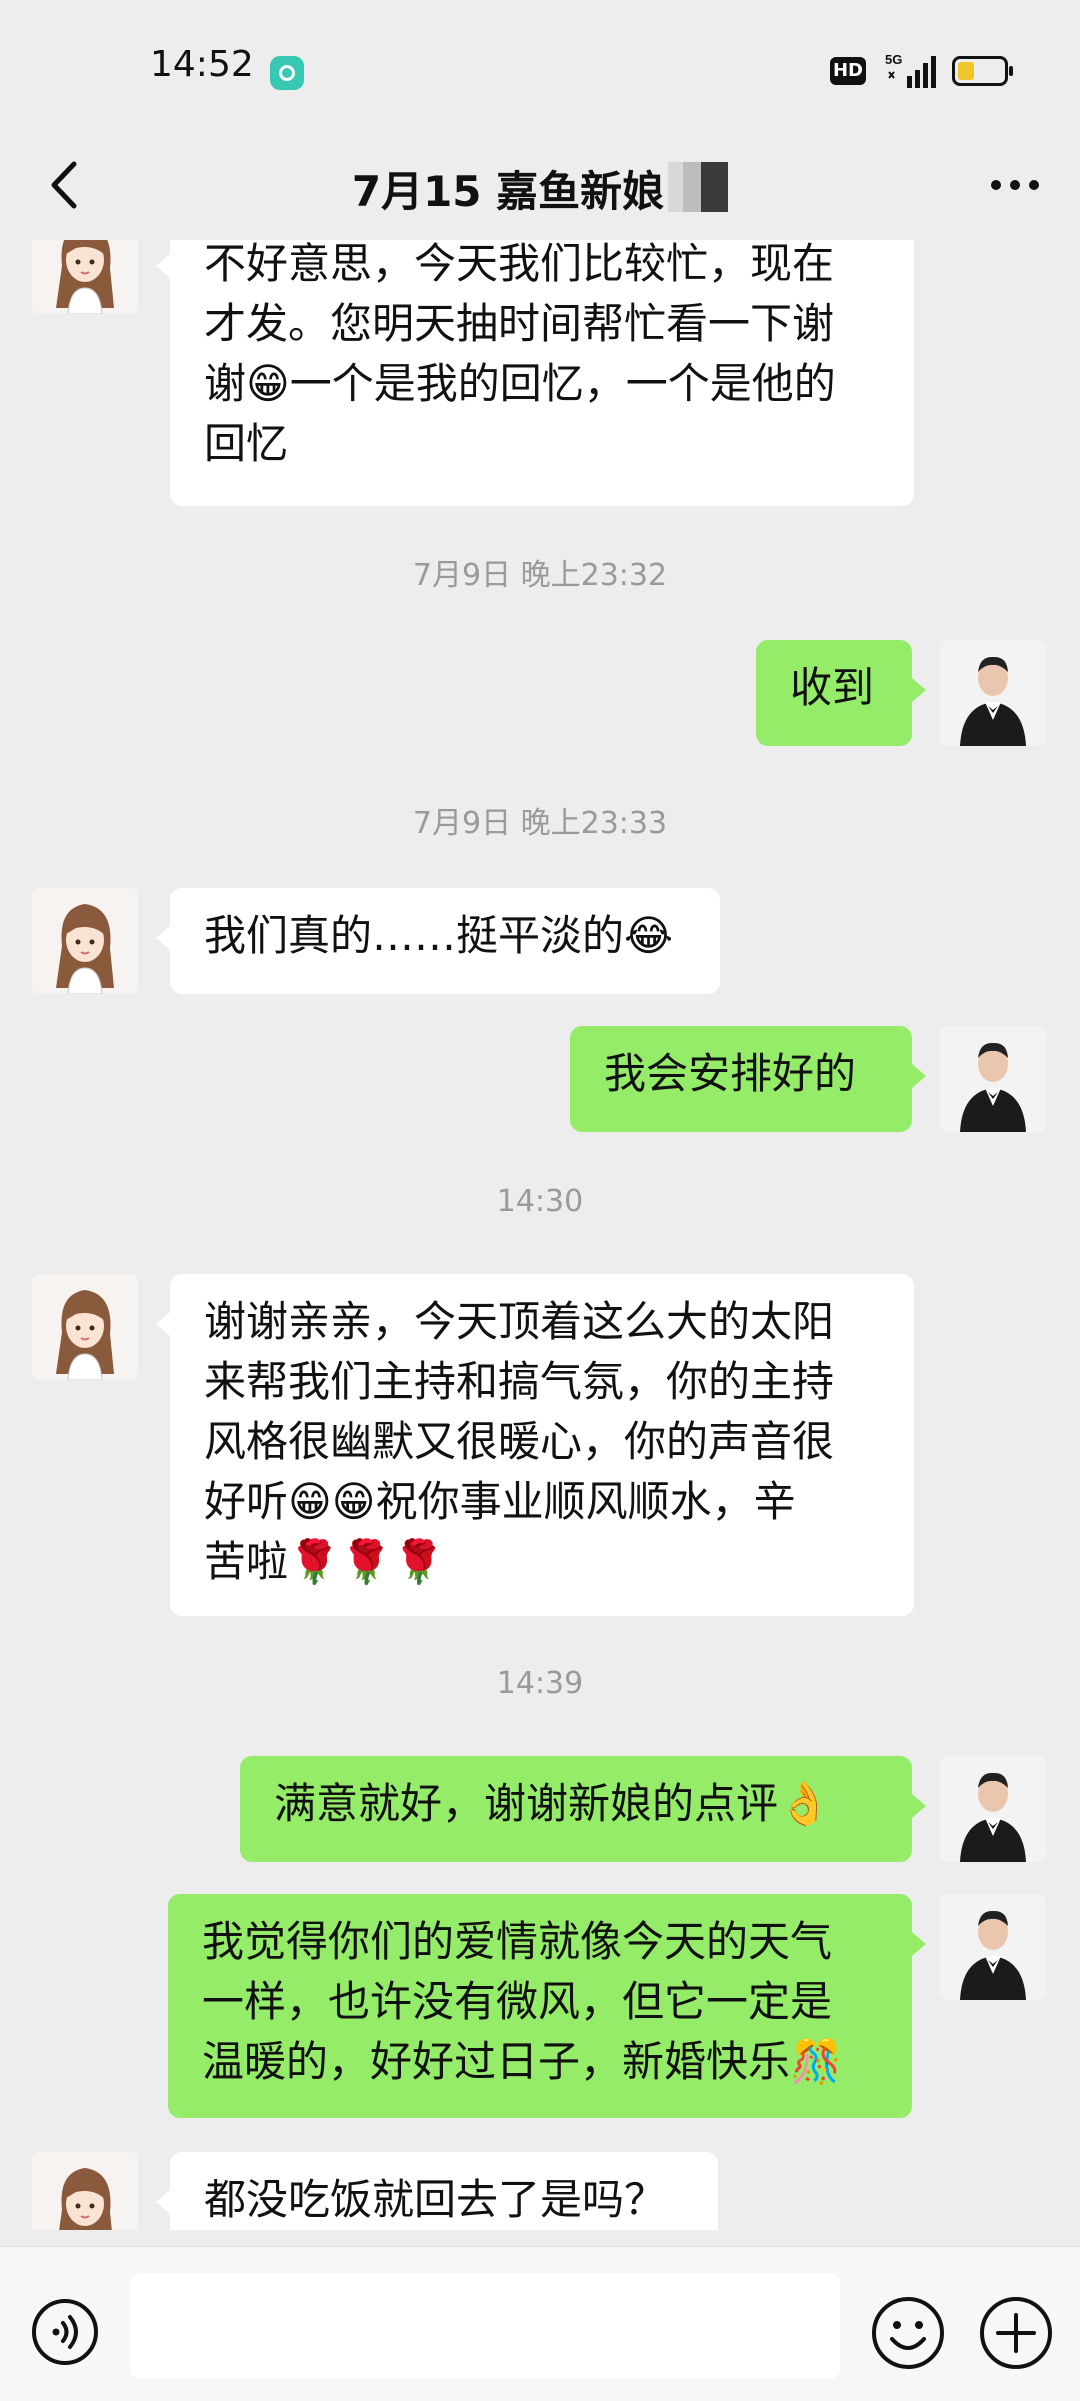 The width and height of the screenshot is (1080, 2401). I want to click on input-bar, so click(540, 2323).